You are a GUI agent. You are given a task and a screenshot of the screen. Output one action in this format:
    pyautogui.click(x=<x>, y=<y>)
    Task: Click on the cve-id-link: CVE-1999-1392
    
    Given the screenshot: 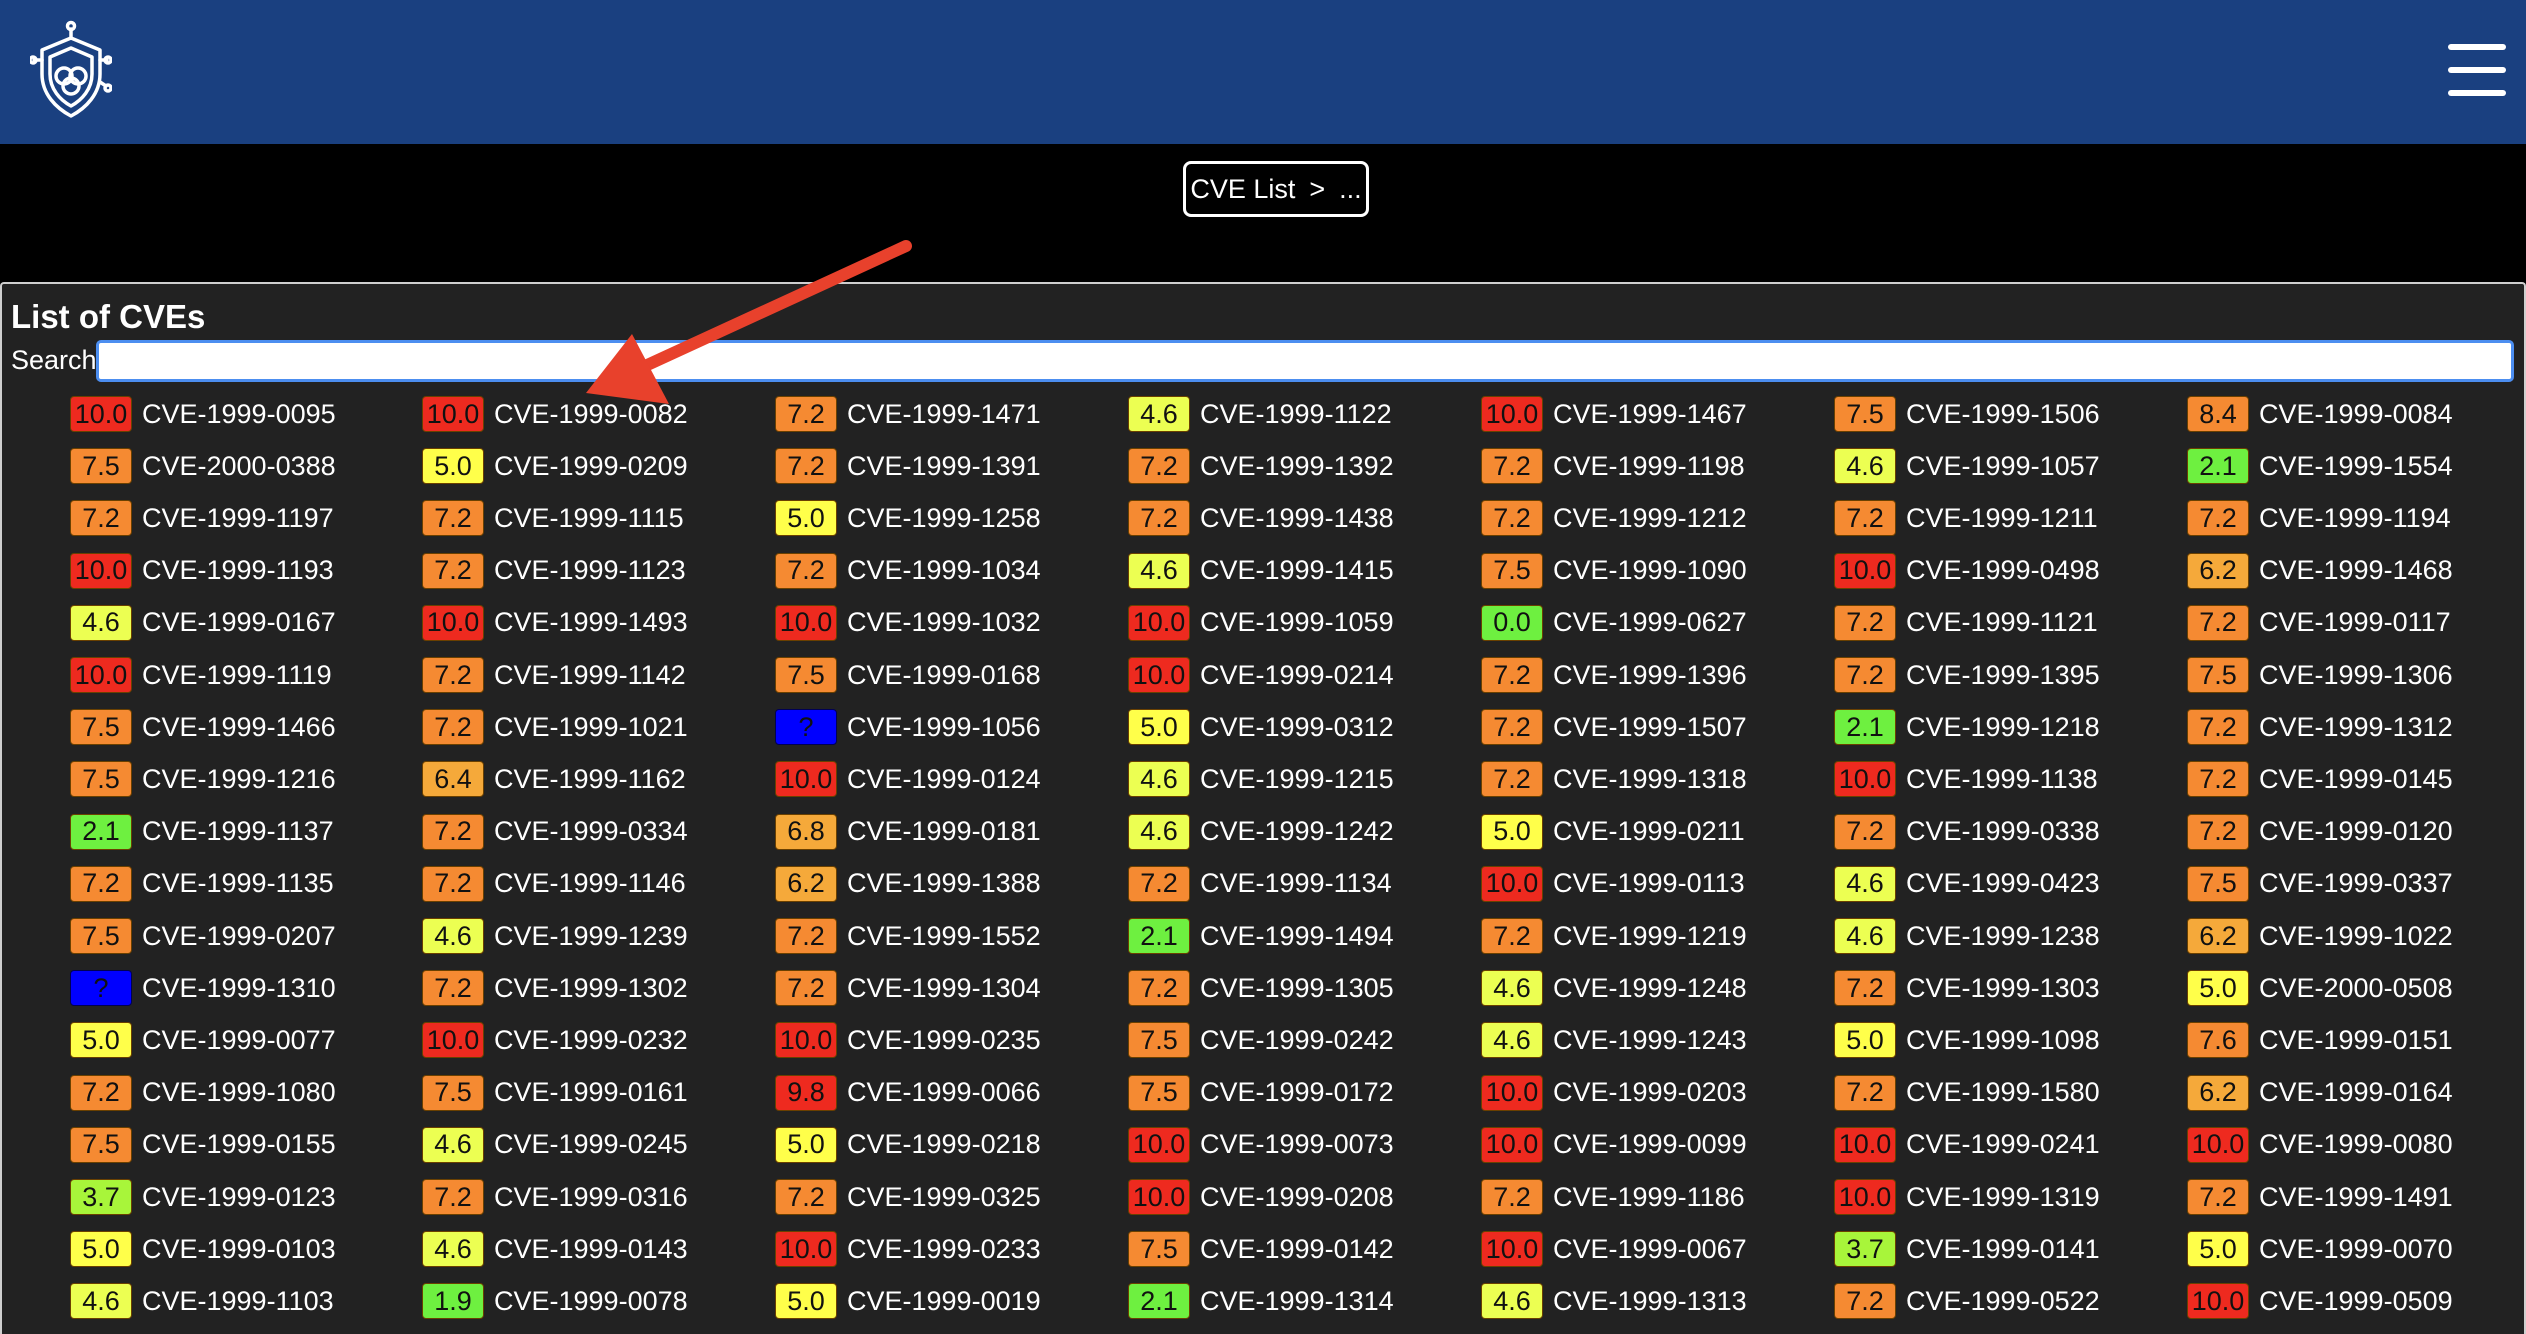 What is the action you would take?
    pyautogui.click(x=1297, y=466)
    